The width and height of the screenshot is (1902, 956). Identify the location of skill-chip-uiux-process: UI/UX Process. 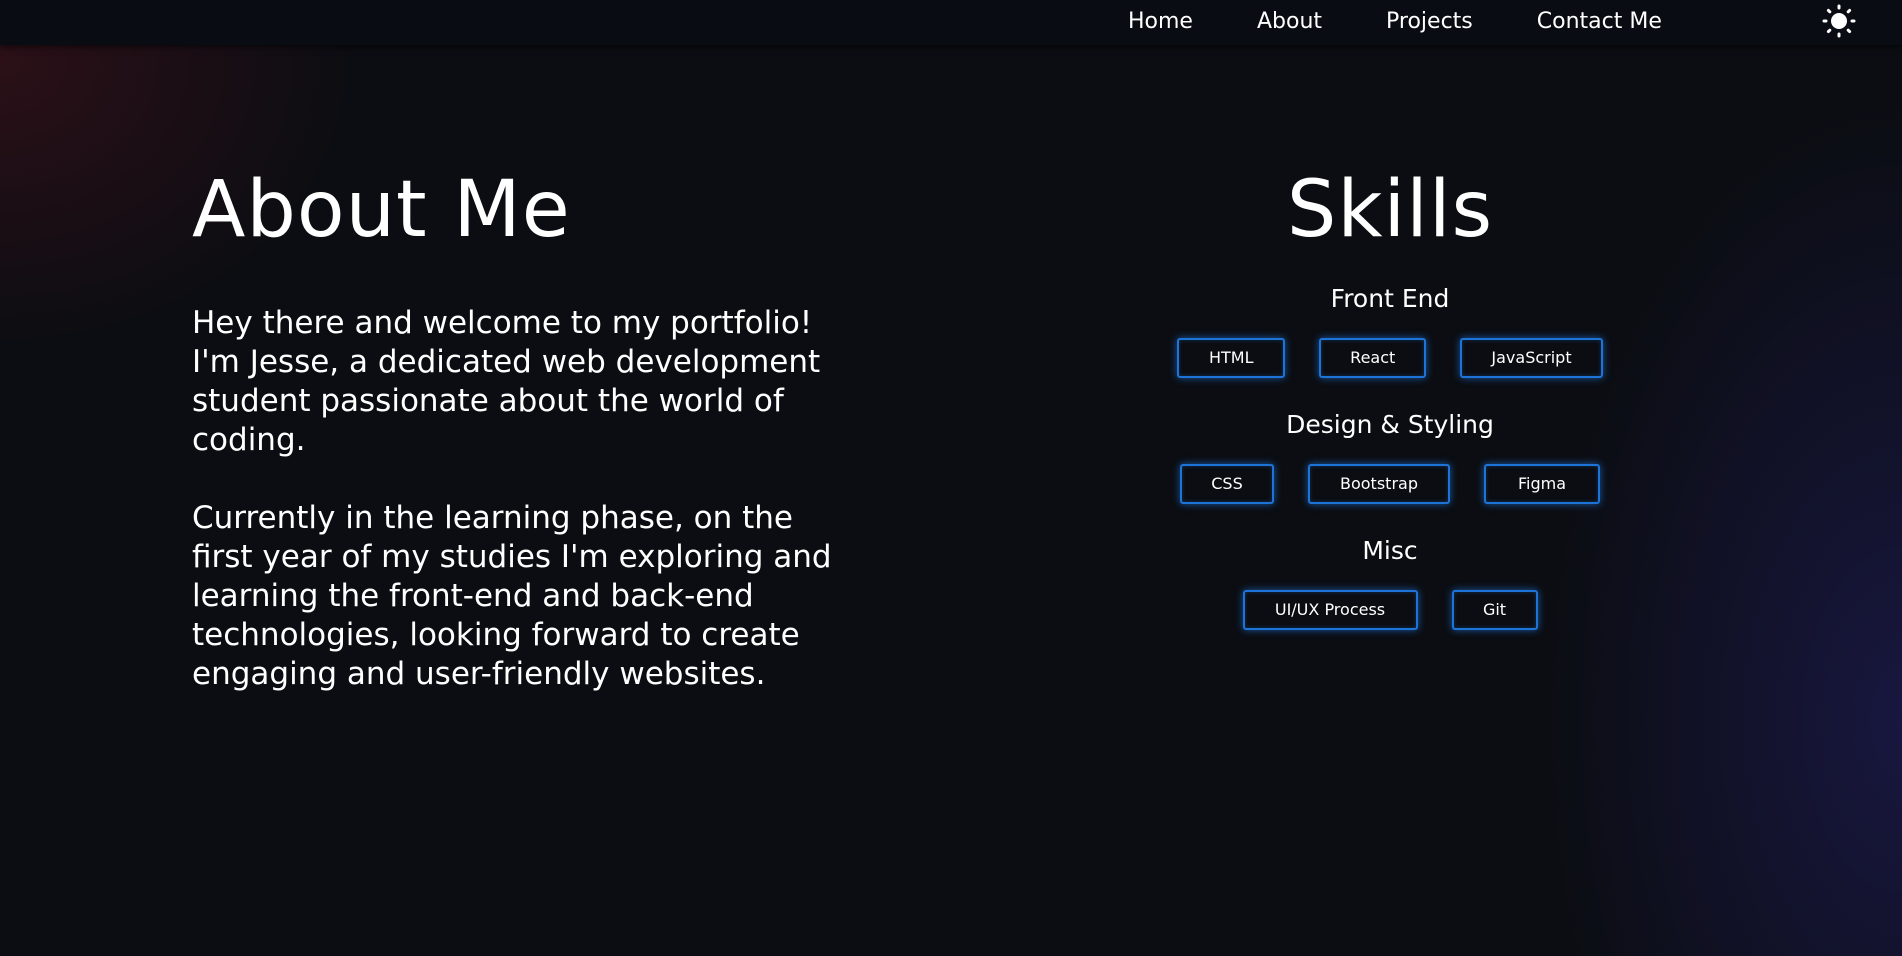
(1330, 610).